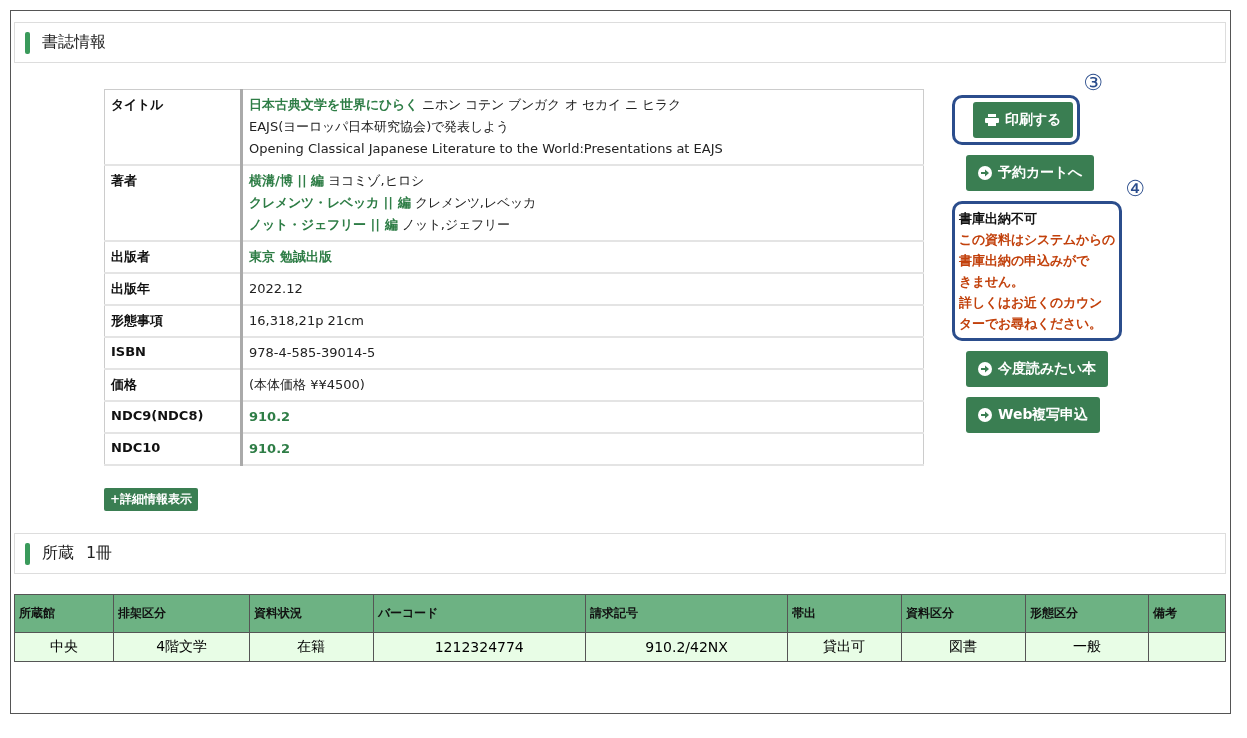 Image resolution: width=1247 pixels, height=738 pixels. Describe the element at coordinates (58, 553) in the screenshot. I see `section-title: 所蔵` at that location.